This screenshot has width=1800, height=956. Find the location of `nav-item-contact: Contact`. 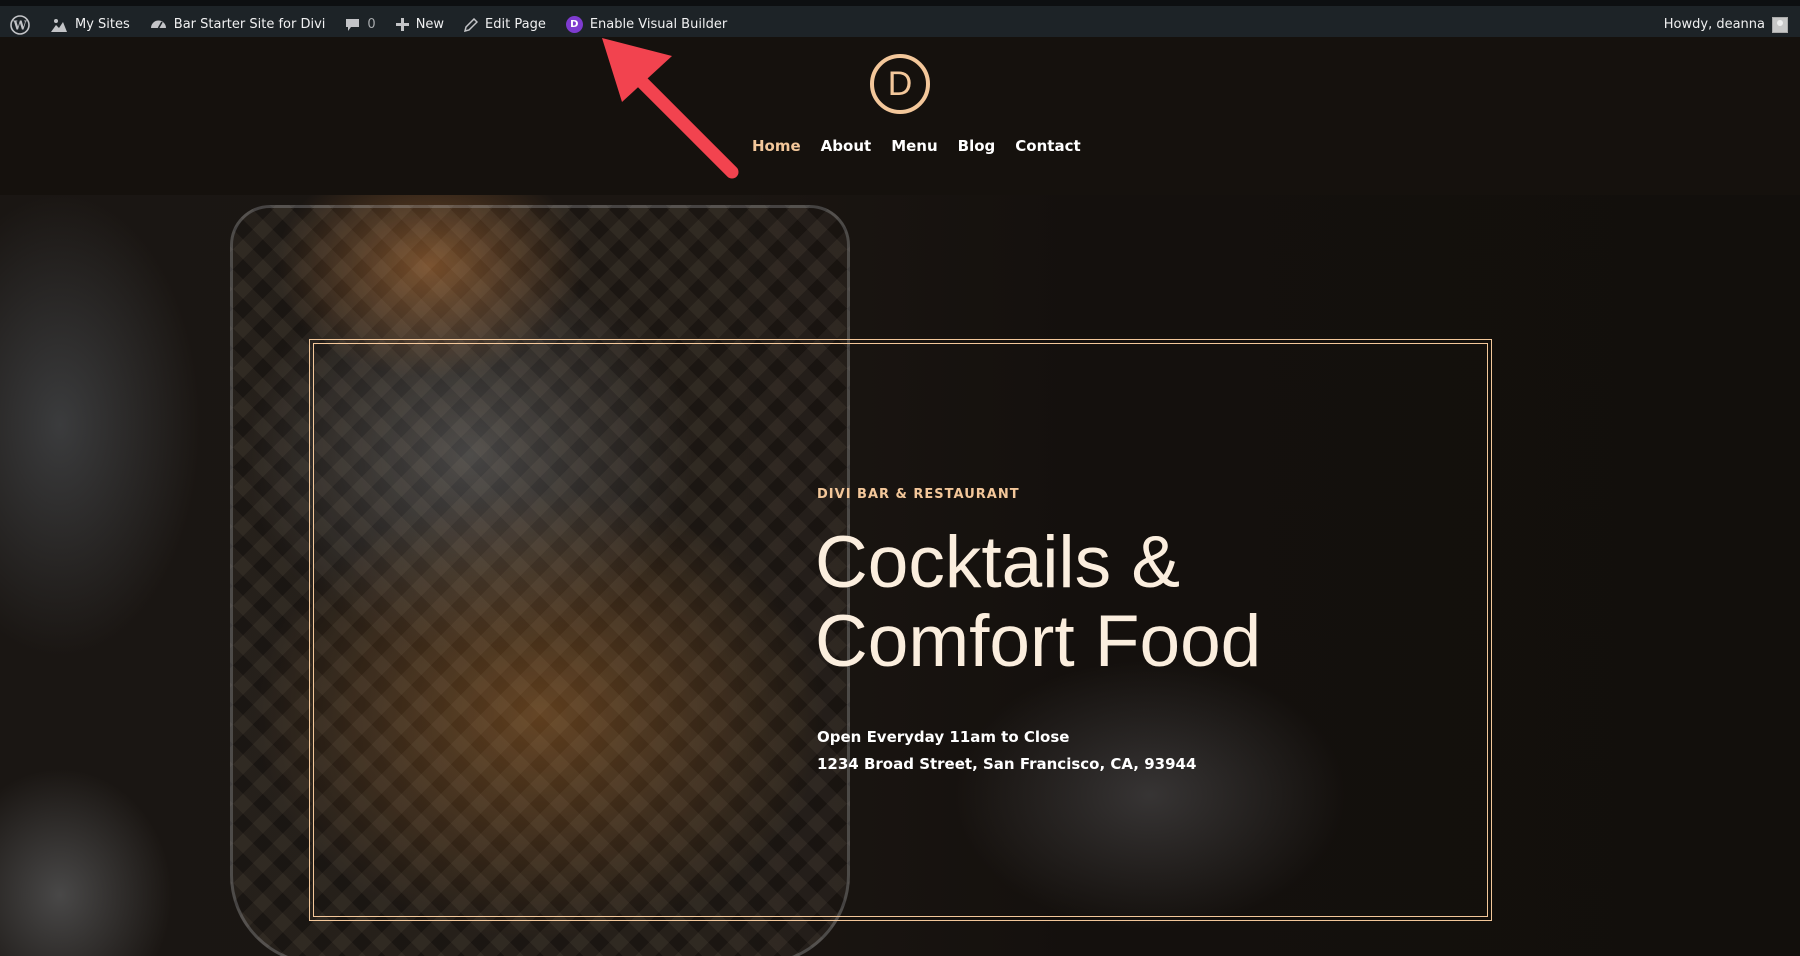

nav-item-contact: Contact is located at coordinates (1047, 146).